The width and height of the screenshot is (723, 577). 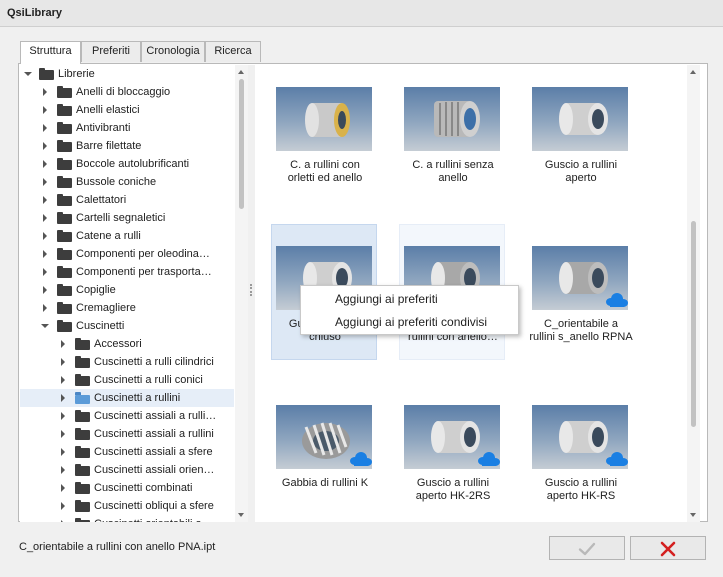 I want to click on ok-button, so click(x=587, y=548).